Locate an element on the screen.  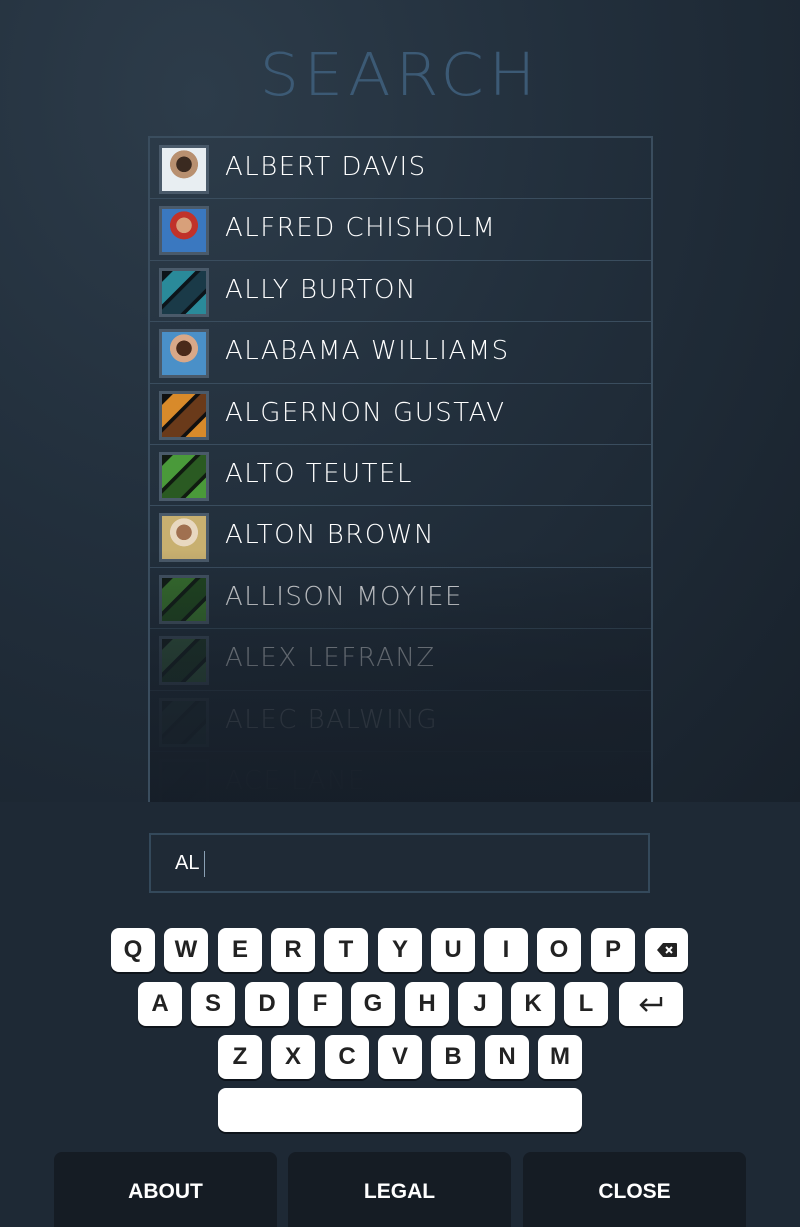
list-item: ALTON BROWN is located at coordinates (400, 537).